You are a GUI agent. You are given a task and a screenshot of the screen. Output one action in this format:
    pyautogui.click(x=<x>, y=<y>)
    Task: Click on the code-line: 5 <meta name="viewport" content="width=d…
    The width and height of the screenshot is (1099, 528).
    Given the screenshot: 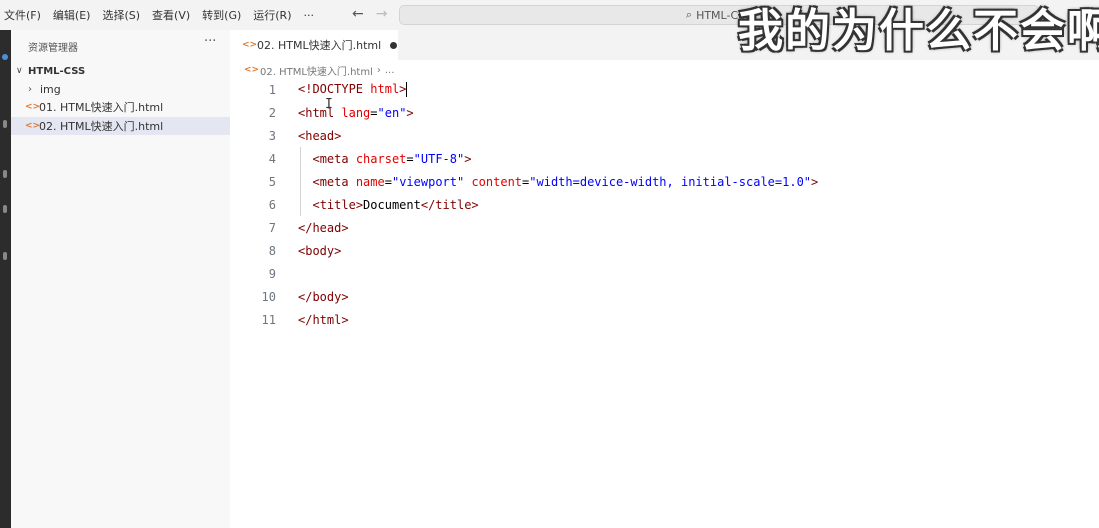 What is the action you would take?
    pyautogui.click(x=664, y=181)
    